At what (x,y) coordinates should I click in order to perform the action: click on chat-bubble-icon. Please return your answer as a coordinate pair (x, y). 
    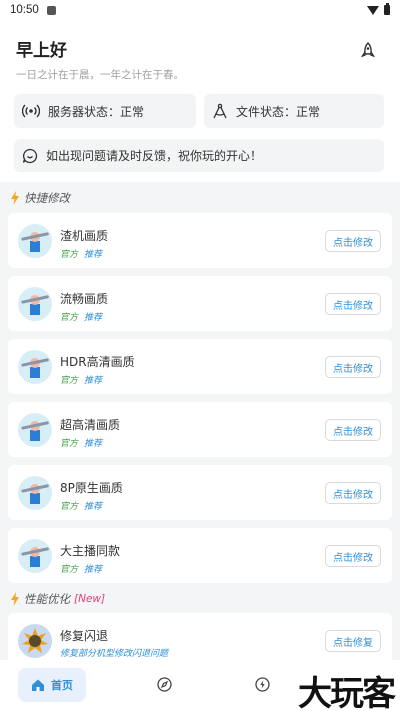
    Looking at the image, I should click on (30, 155).